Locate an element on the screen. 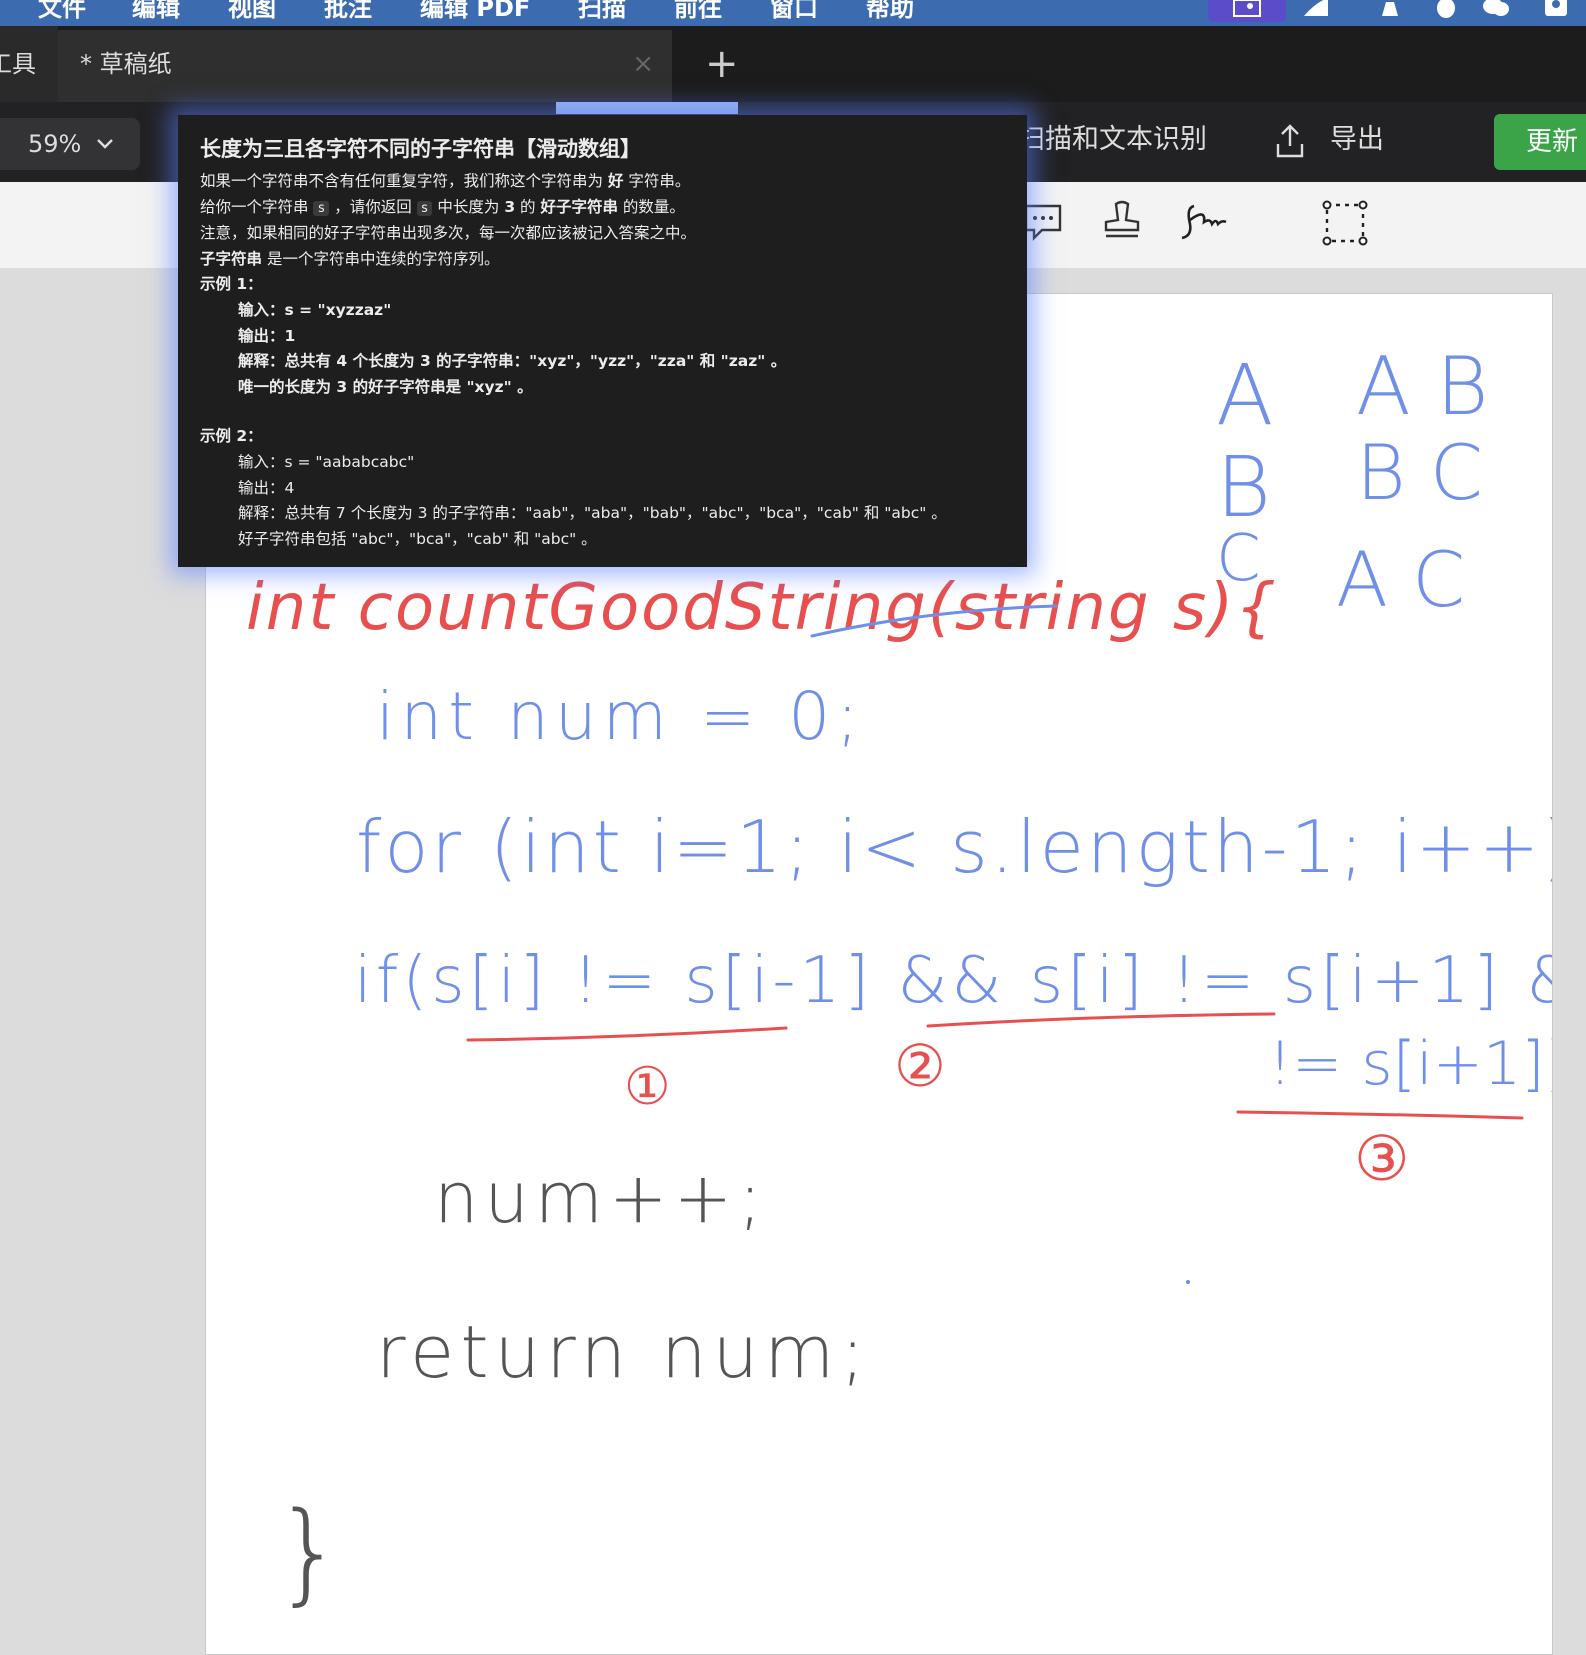 The height and width of the screenshot is (1655, 1586). ink-mark-1: ① is located at coordinates (647, 1087).